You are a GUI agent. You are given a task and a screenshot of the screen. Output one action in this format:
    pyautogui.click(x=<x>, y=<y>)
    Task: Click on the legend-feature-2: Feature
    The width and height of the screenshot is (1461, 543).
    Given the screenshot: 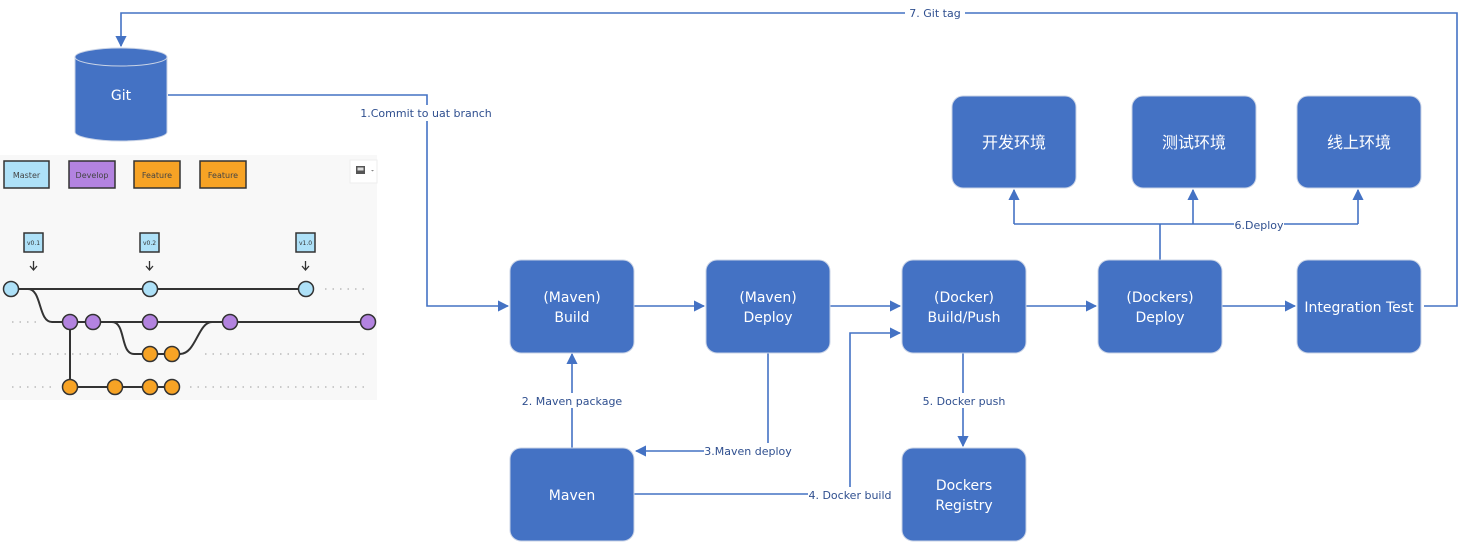 What is the action you would take?
    pyautogui.click(x=223, y=174)
    